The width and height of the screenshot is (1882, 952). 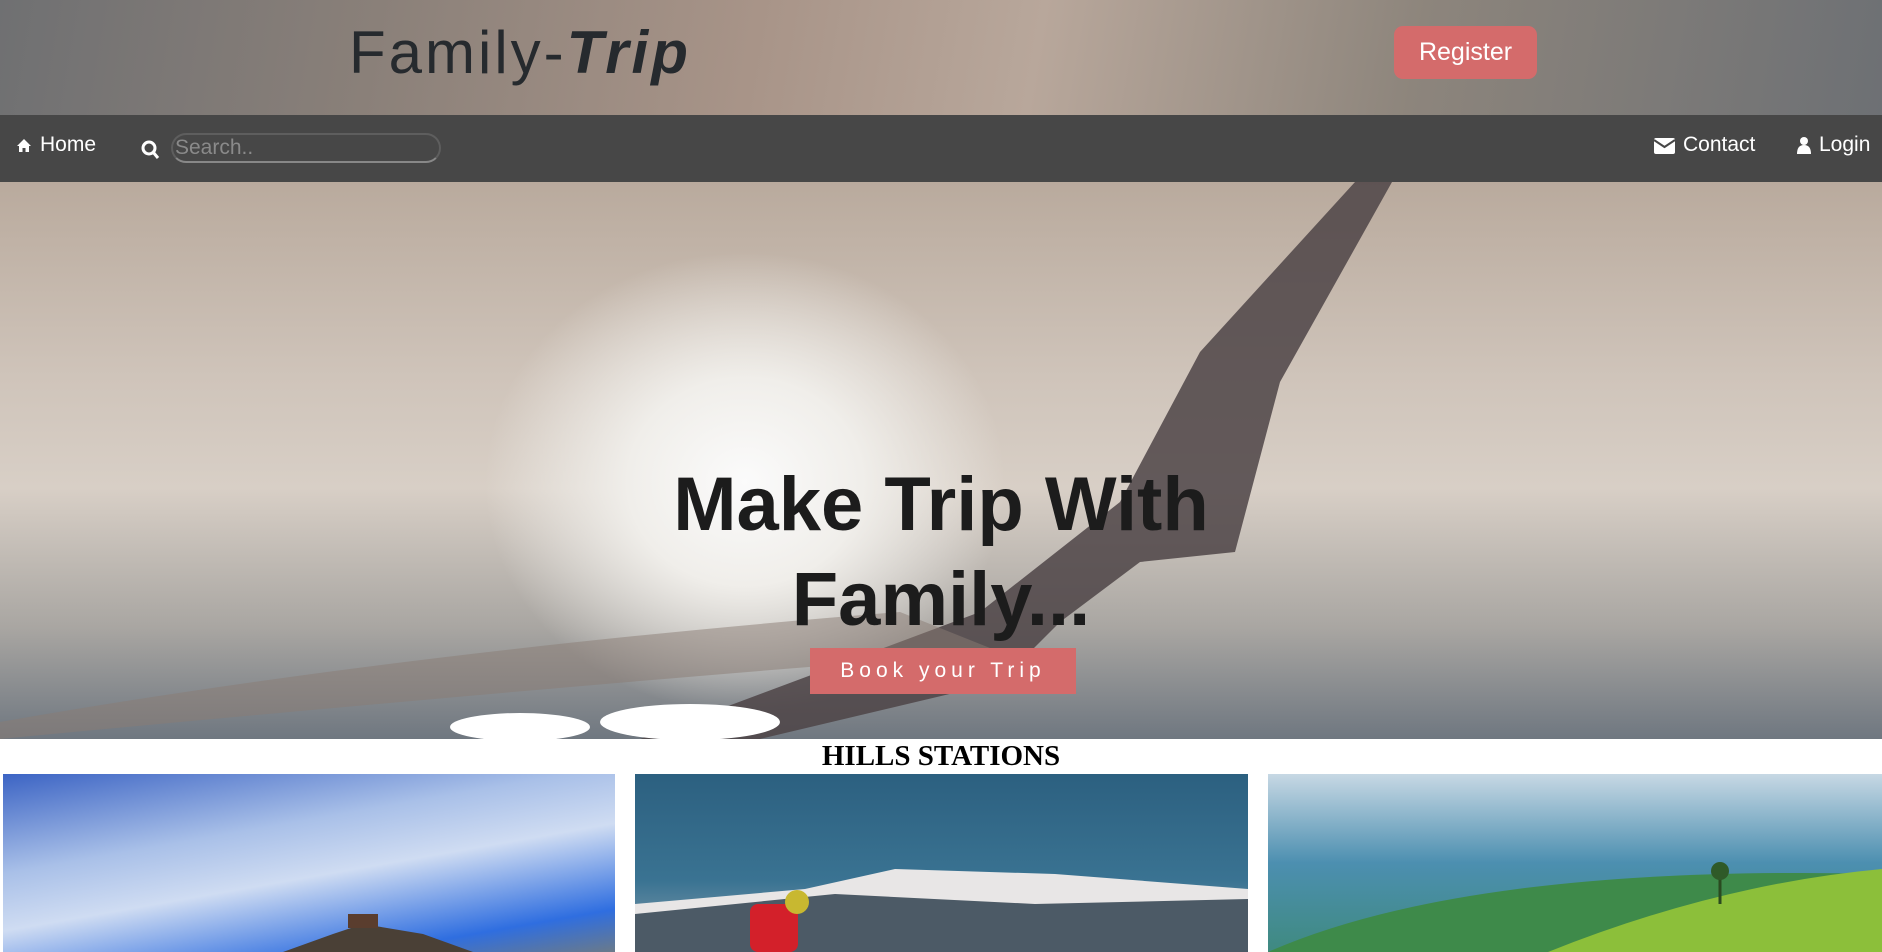 I want to click on hero-heading-line1: Make Trip With, so click(x=941, y=504).